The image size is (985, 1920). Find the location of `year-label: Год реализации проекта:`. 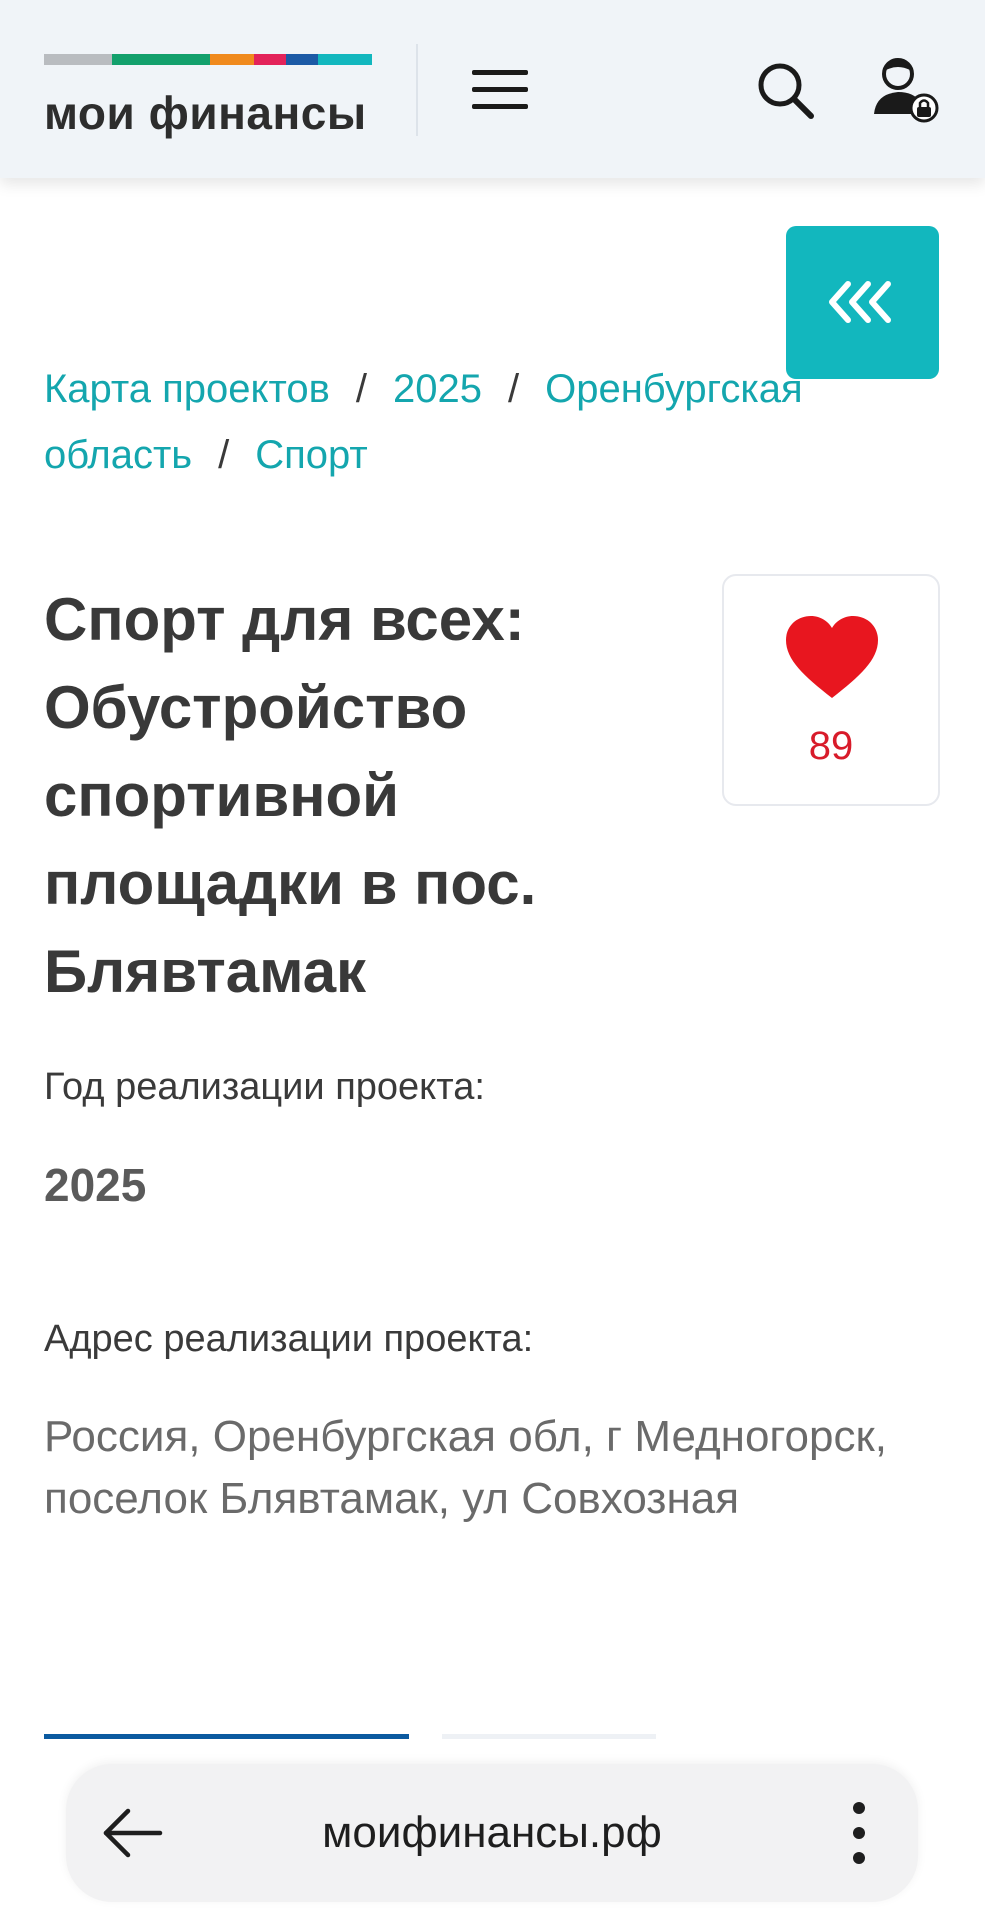

year-label: Год реализации проекта: is located at coordinates (264, 1087).